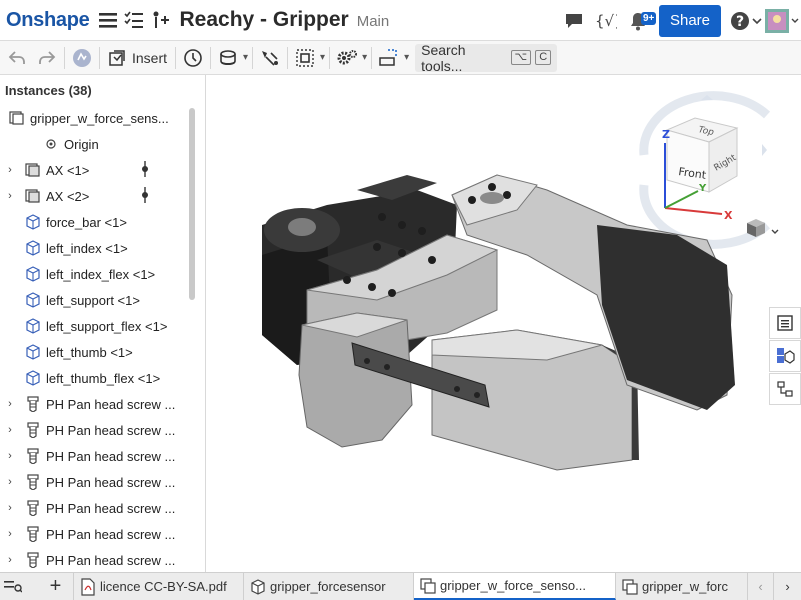 The height and width of the screenshot is (600, 801). Describe the element at coordinates (705, 170) in the screenshot. I see `view-cube: Top Front Right Z X Y` at that location.